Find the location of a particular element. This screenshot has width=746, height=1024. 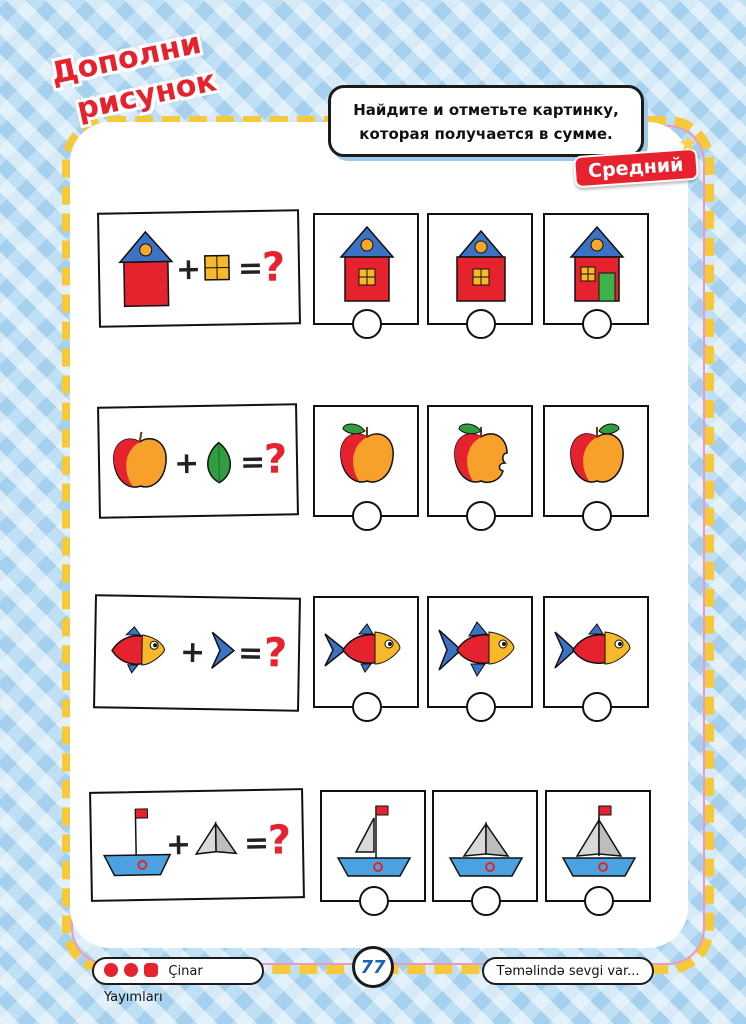

question-box-fish: + = ? is located at coordinates (197, 653).